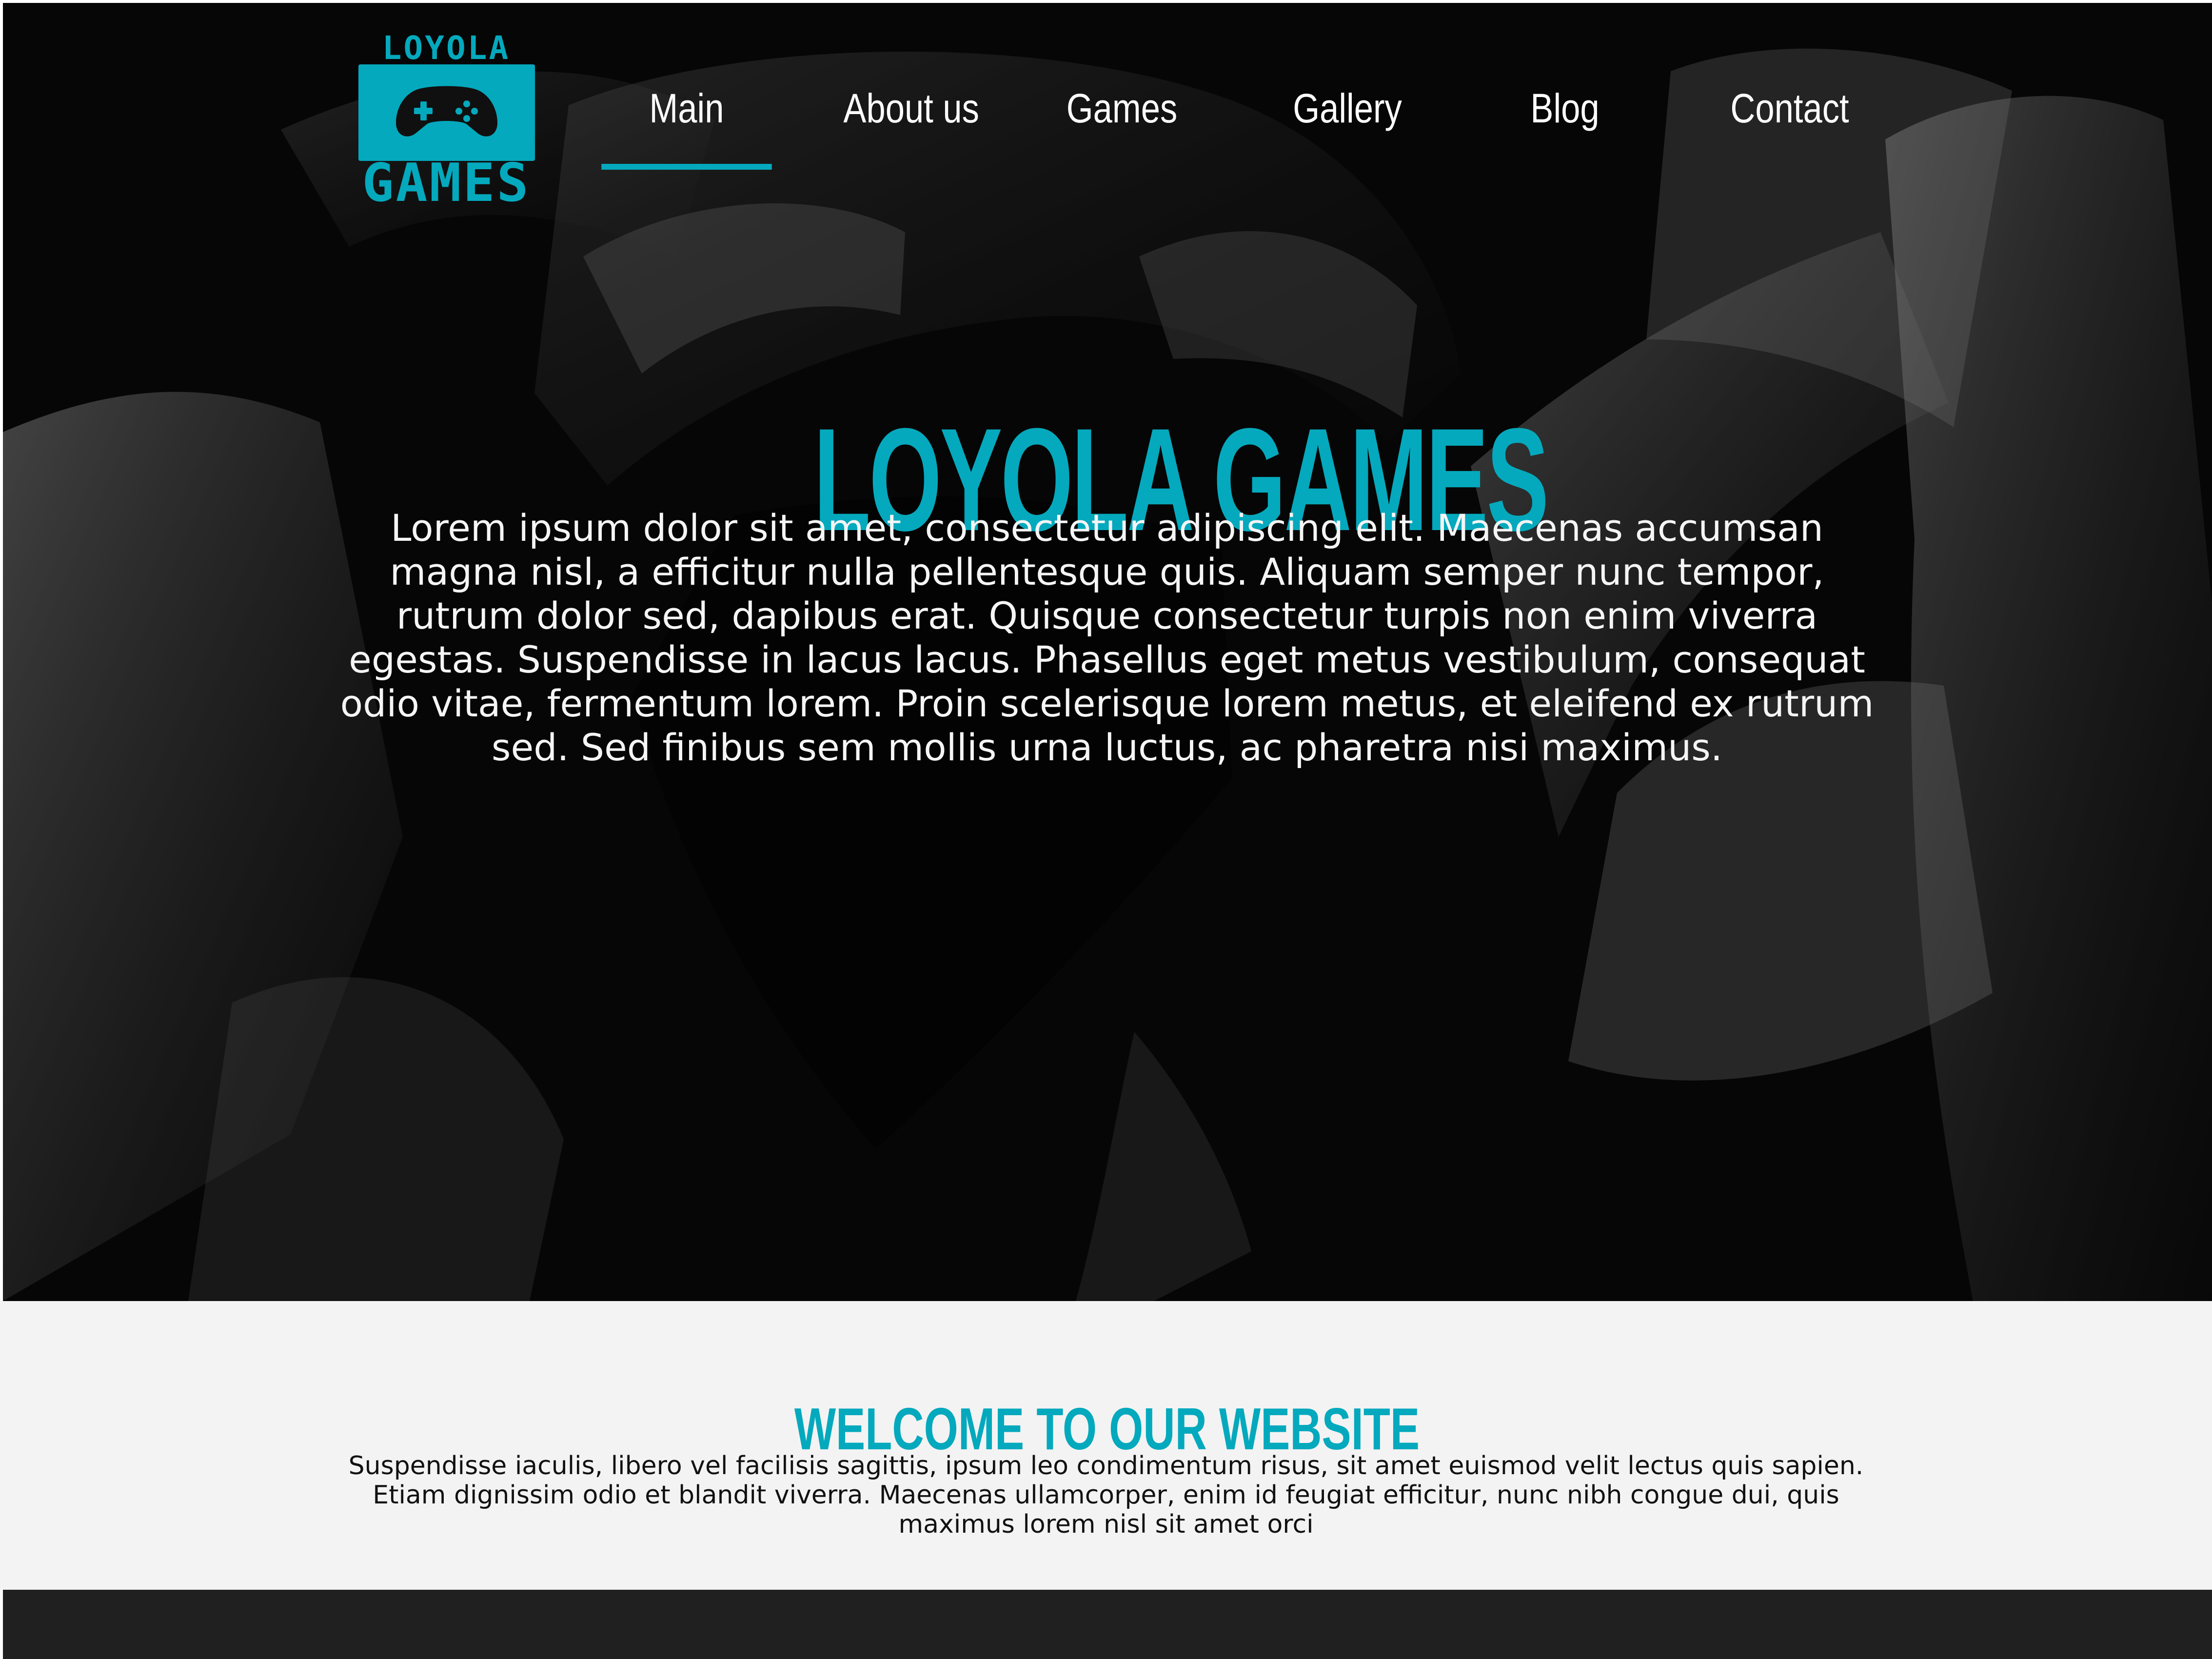 The width and height of the screenshot is (2212, 1659). Describe the element at coordinates (1225, 132) in the screenshot. I see `main-navigation: Main About us Games Gallery Blog Contact` at that location.